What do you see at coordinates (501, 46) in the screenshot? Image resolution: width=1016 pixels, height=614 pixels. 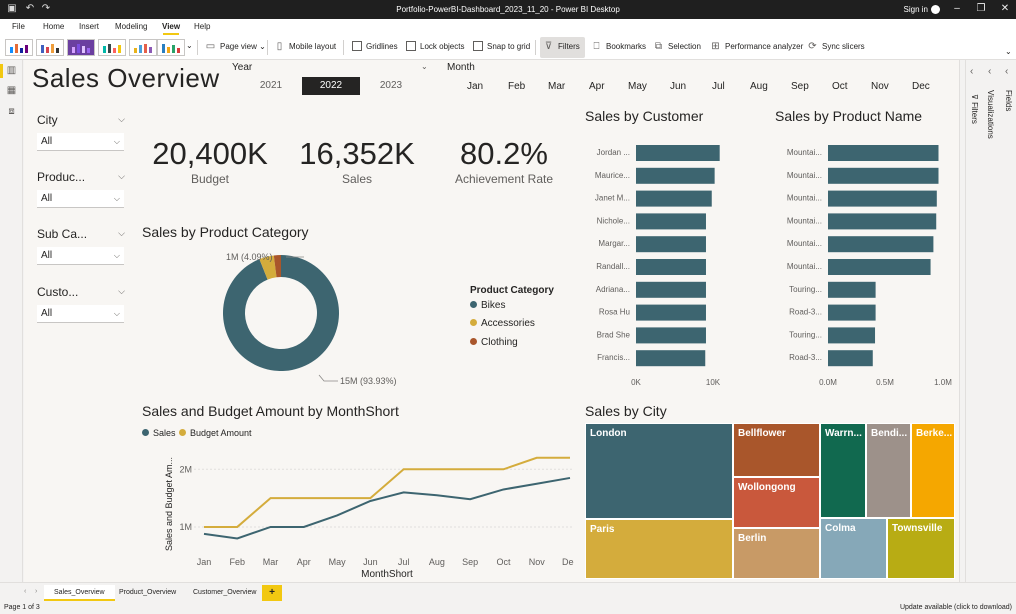 I see `snap-to-grid-checkbox: Snap to grid` at bounding box center [501, 46].